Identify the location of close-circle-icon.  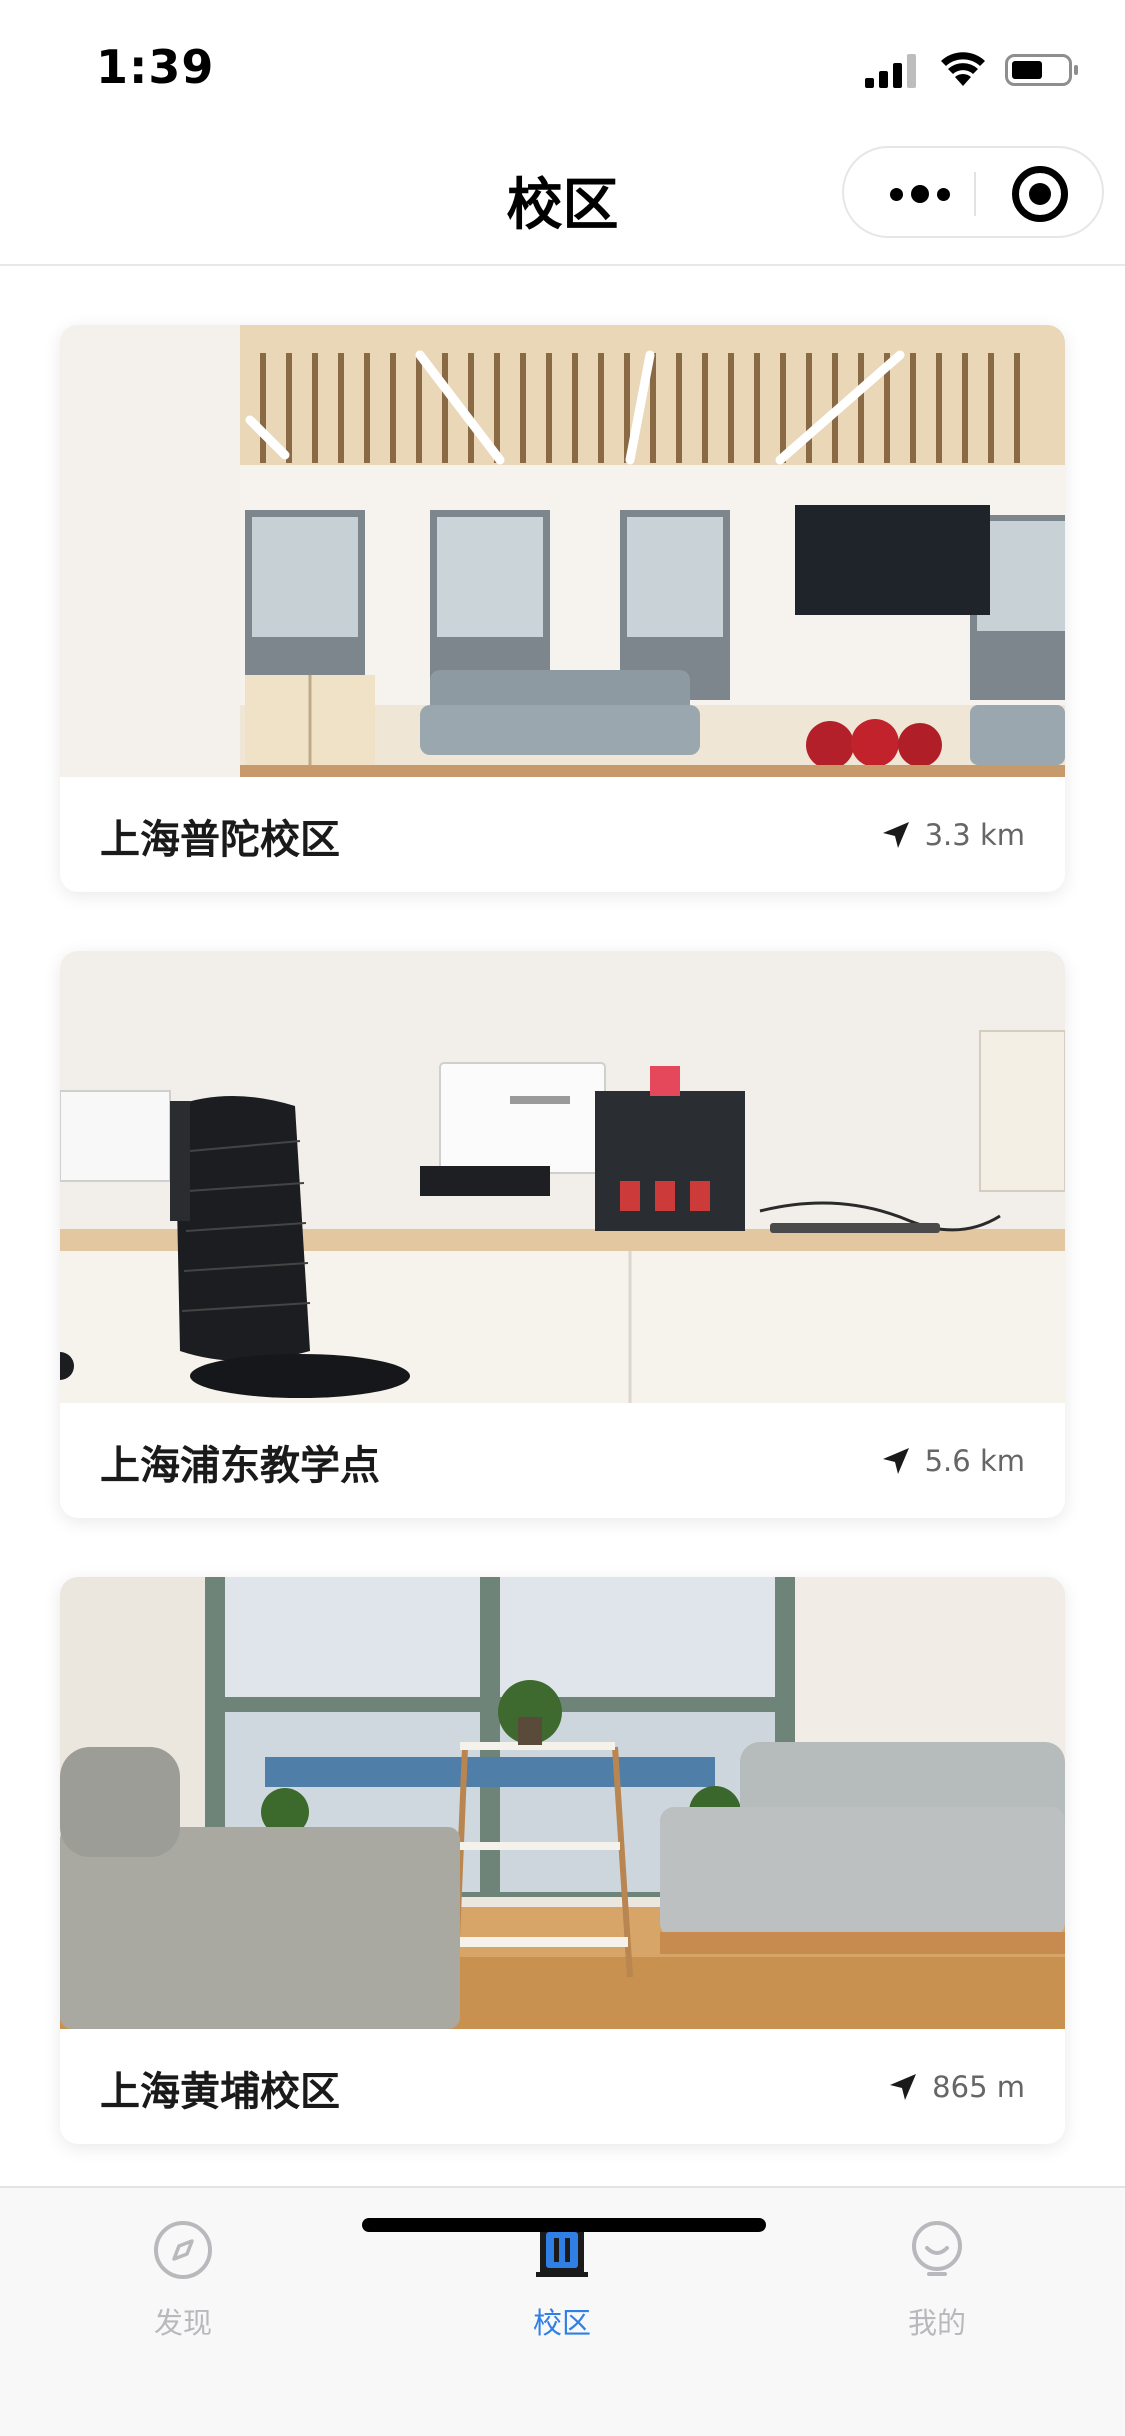
(1040, 194).